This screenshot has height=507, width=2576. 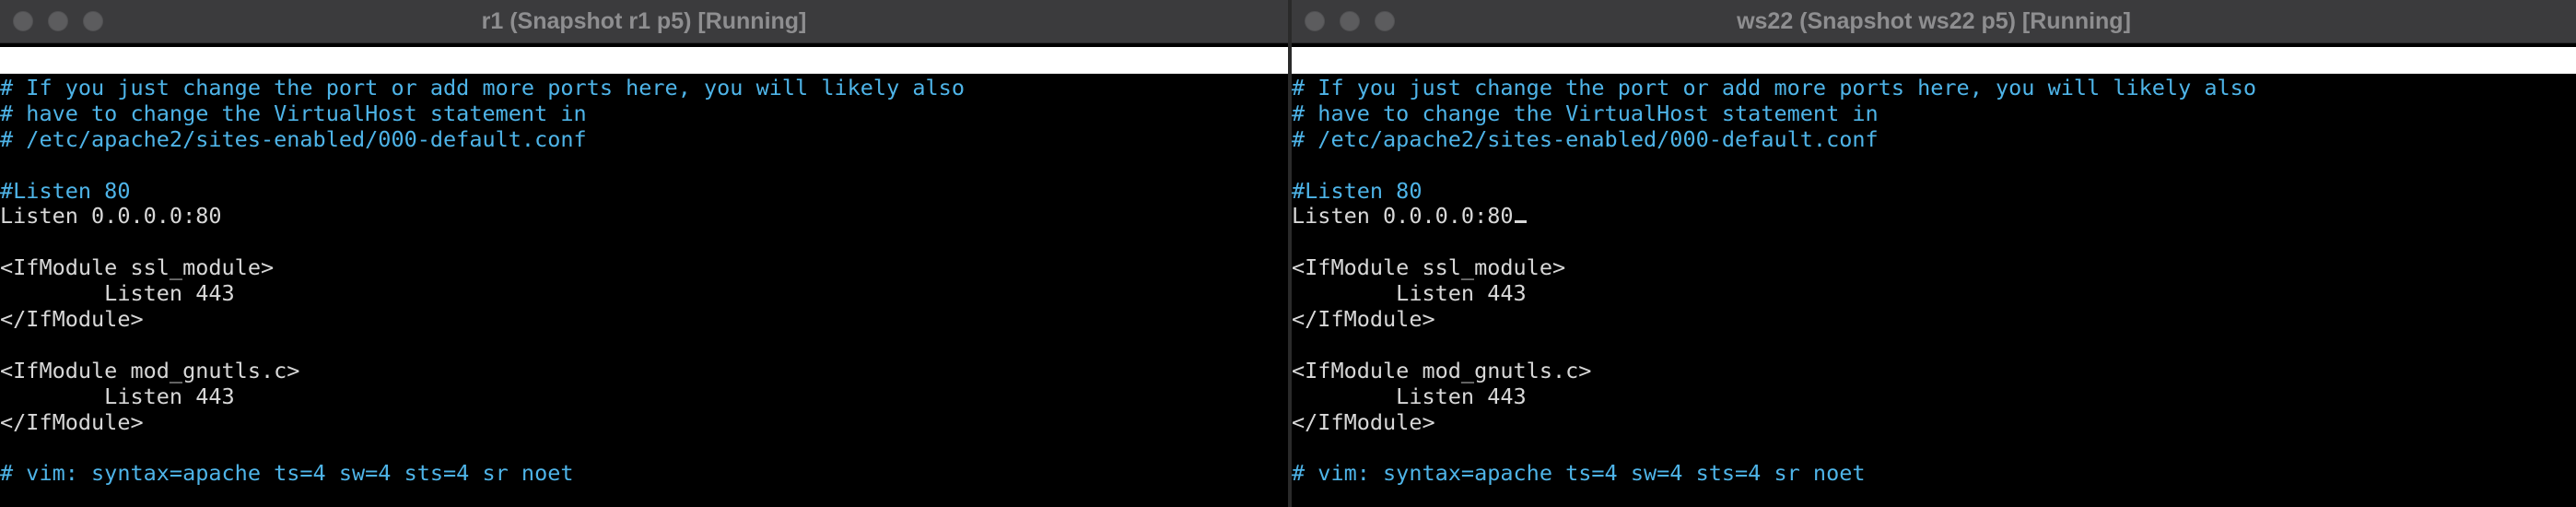 I want to click on text-cursor, so click(x=1520, y=222).